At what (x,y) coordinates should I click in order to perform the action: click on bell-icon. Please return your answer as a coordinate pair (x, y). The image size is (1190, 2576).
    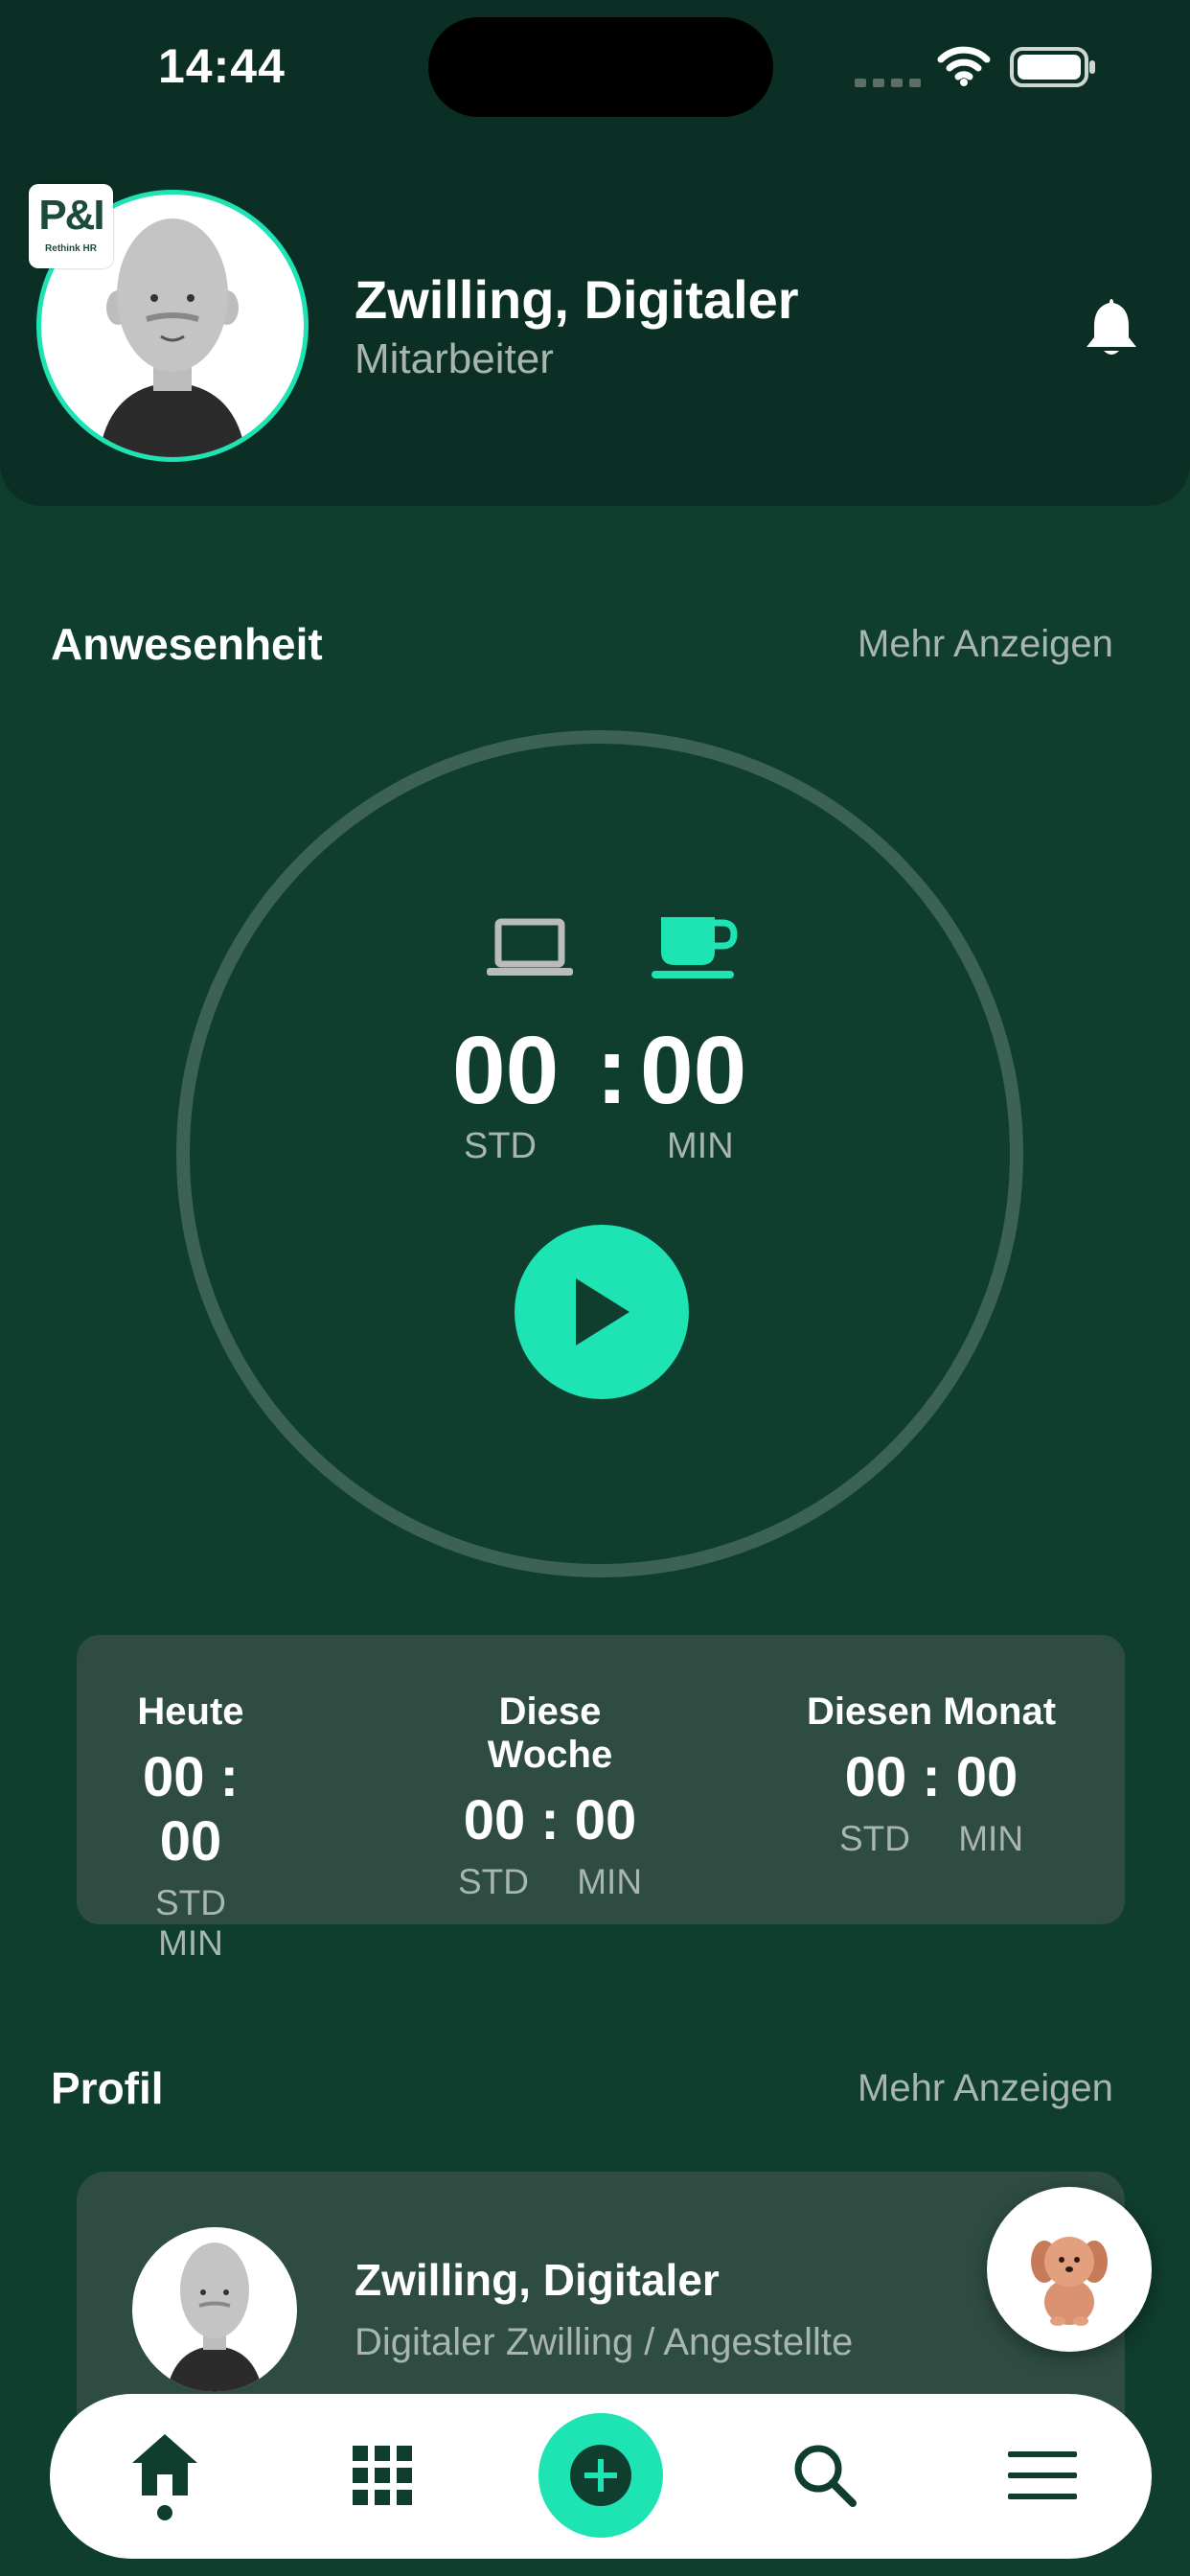
    Looking at the image, I should click on (1111, 329).